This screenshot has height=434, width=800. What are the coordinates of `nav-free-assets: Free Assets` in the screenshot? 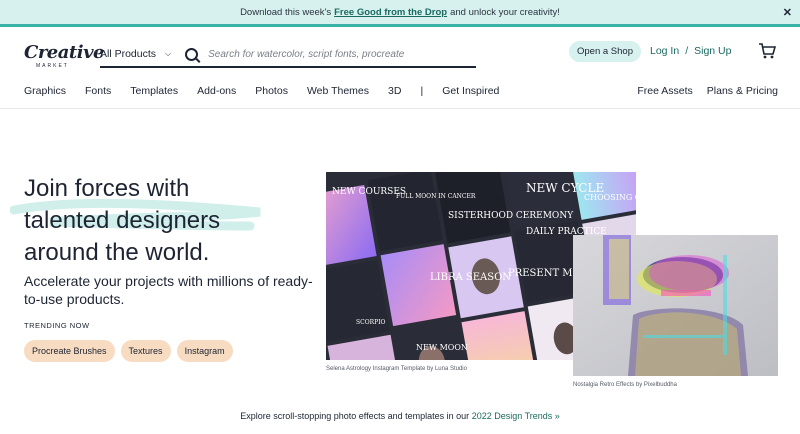 It's located at (664, 91).